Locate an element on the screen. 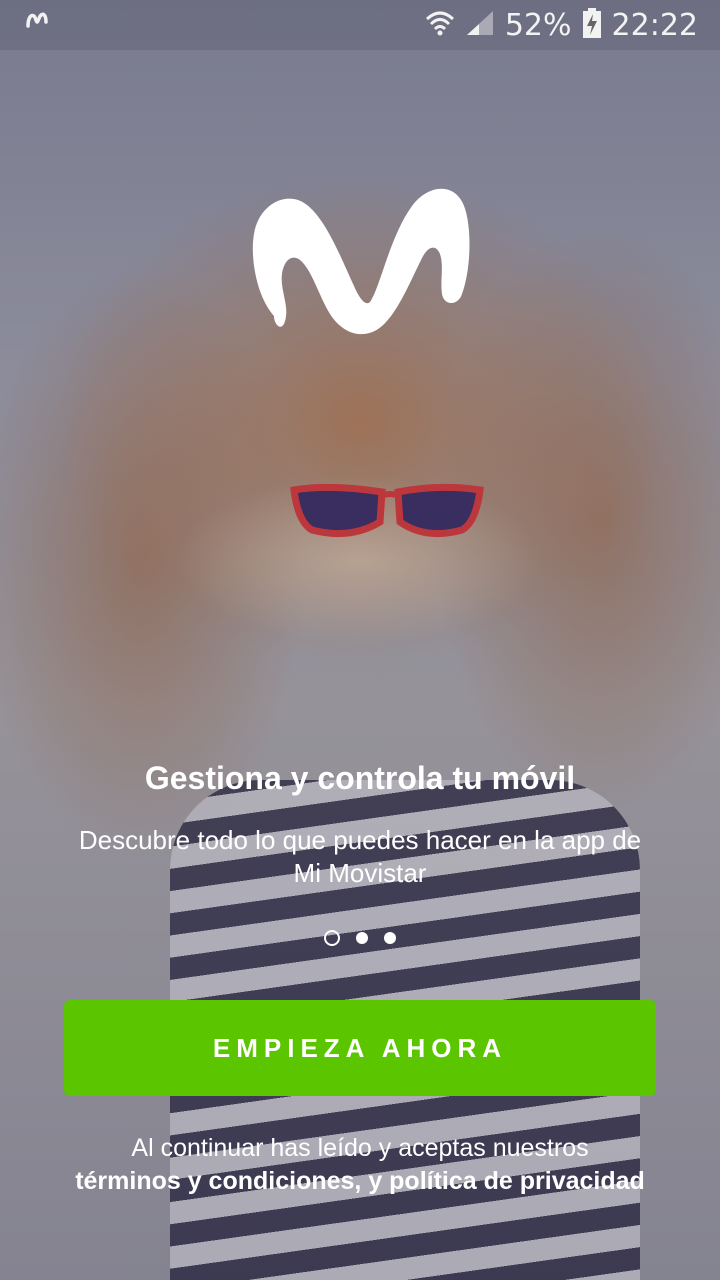 This screenshot has height=1280, width=720. signal-icon is located at coordinates (480, 25).